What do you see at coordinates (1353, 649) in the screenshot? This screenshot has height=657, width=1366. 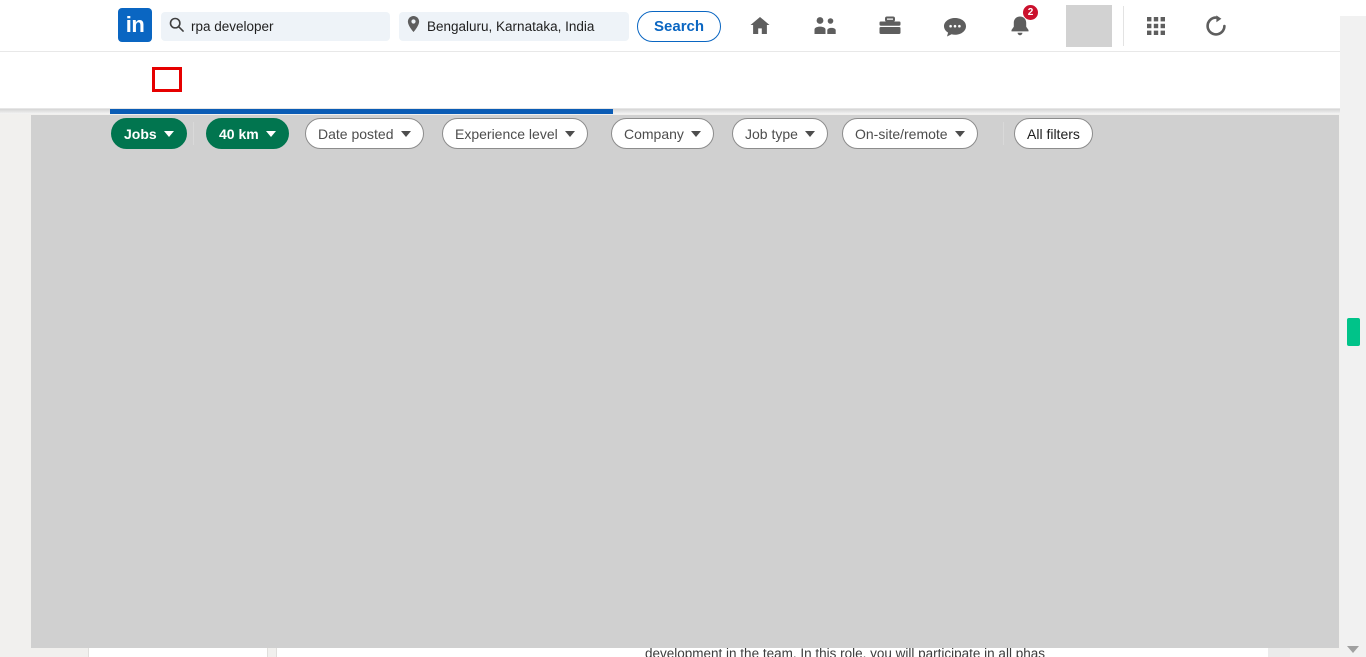 I see `scrollbar-down-arrow-icon` at bounding box center [1353, 649].